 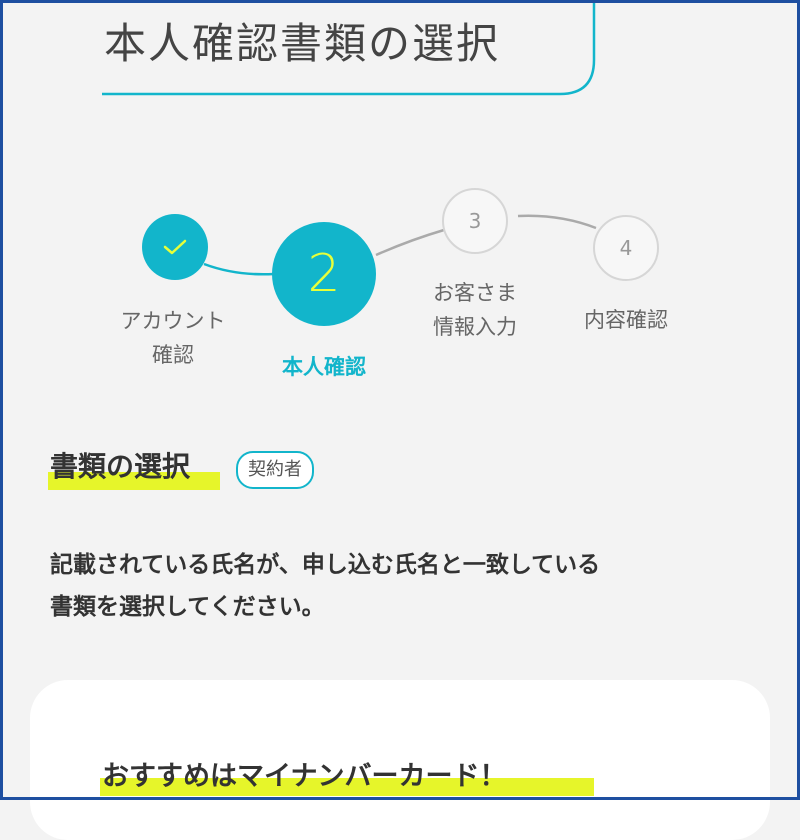 I want to click on step-3-number: 3, so click(x=475, y=221).